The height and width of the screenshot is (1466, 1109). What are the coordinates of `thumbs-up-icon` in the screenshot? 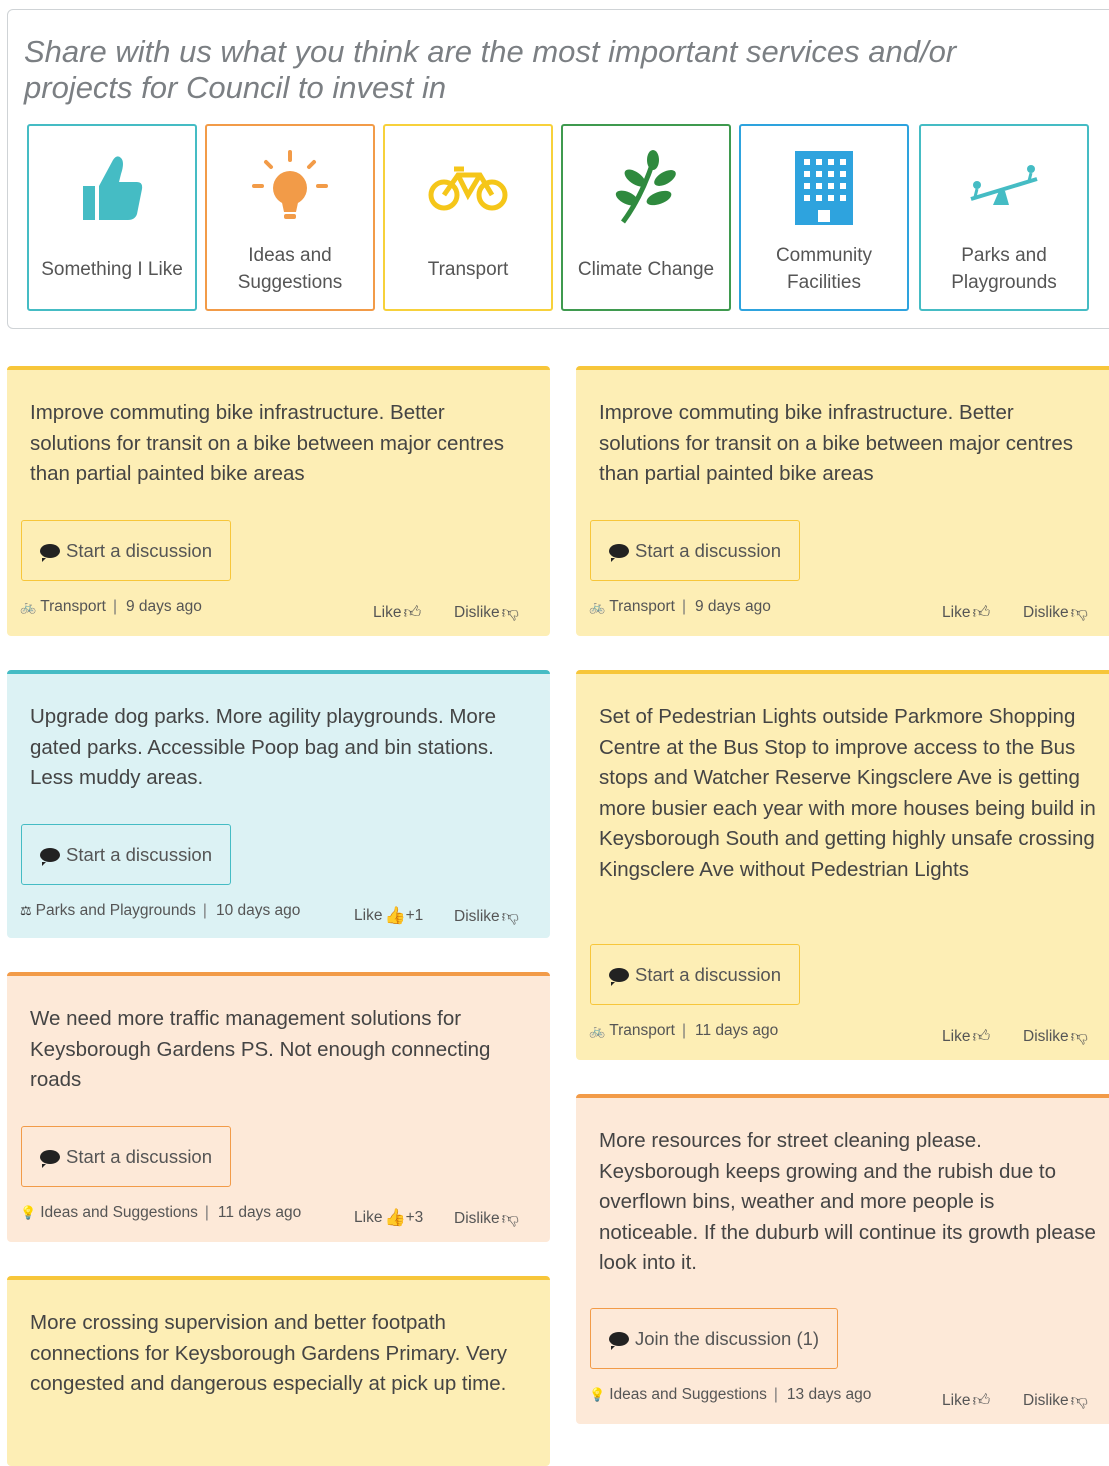 It's located at (112, 188).